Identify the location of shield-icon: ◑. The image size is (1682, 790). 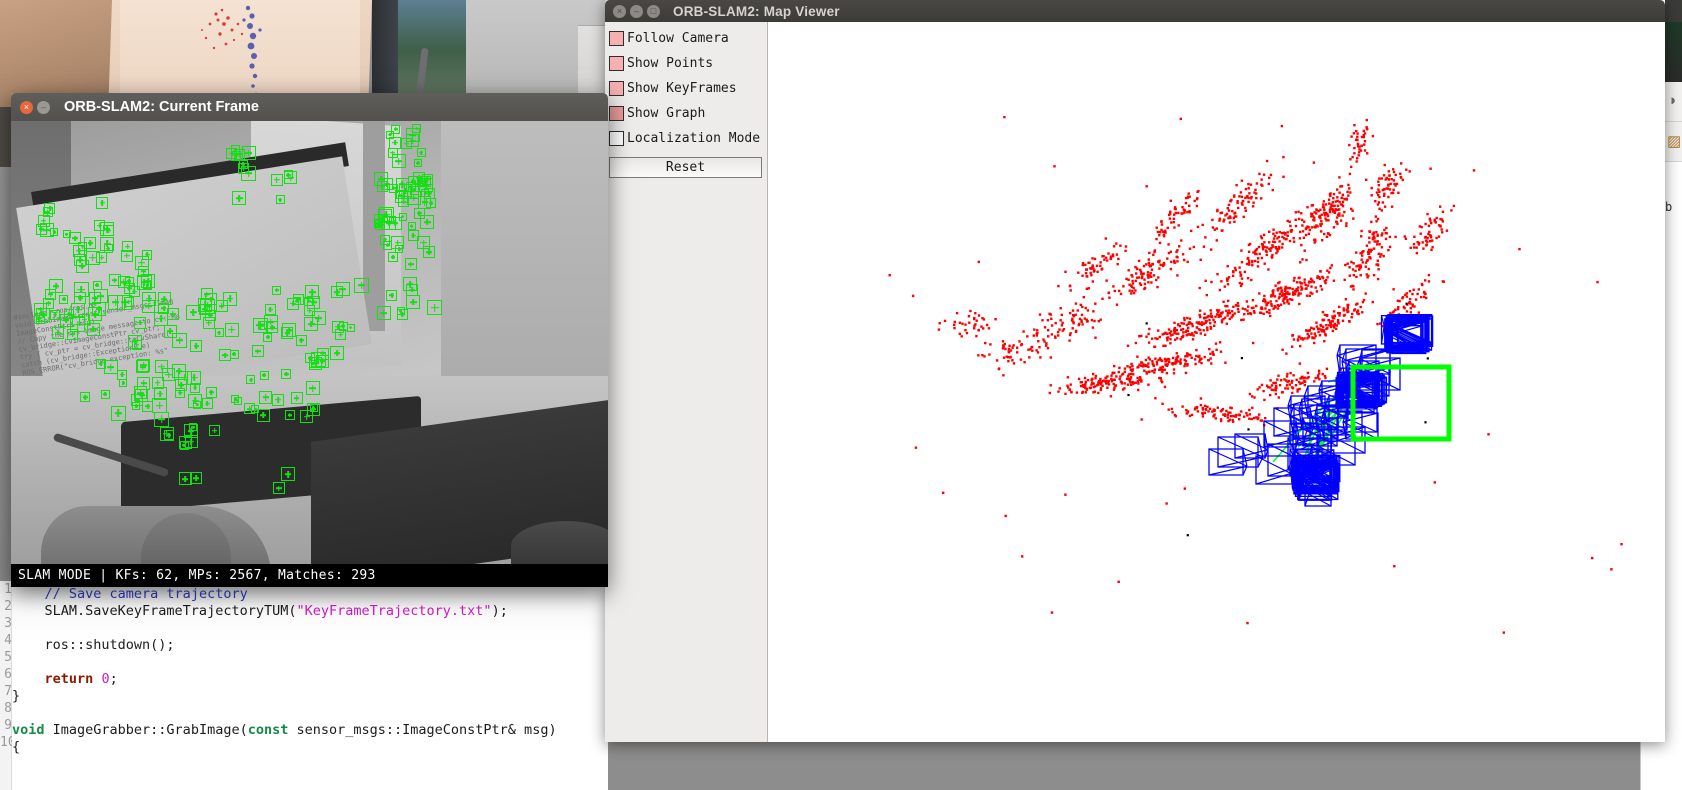
(1671, 100).